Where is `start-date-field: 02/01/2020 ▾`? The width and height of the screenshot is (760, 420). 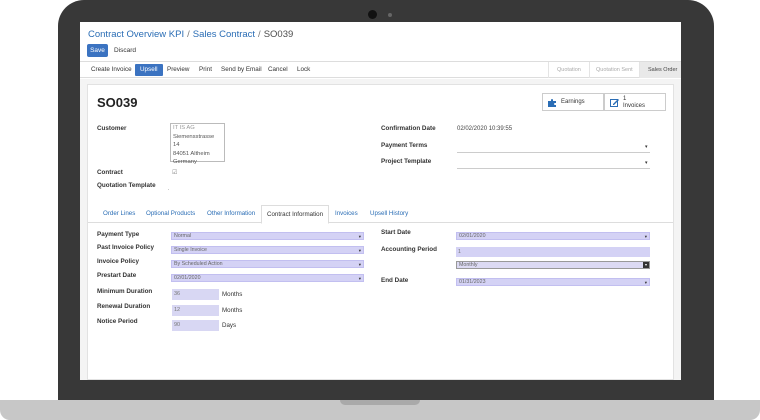
start-date-field: 02/01/2020 ▾ is located at coordinates (553, 236).